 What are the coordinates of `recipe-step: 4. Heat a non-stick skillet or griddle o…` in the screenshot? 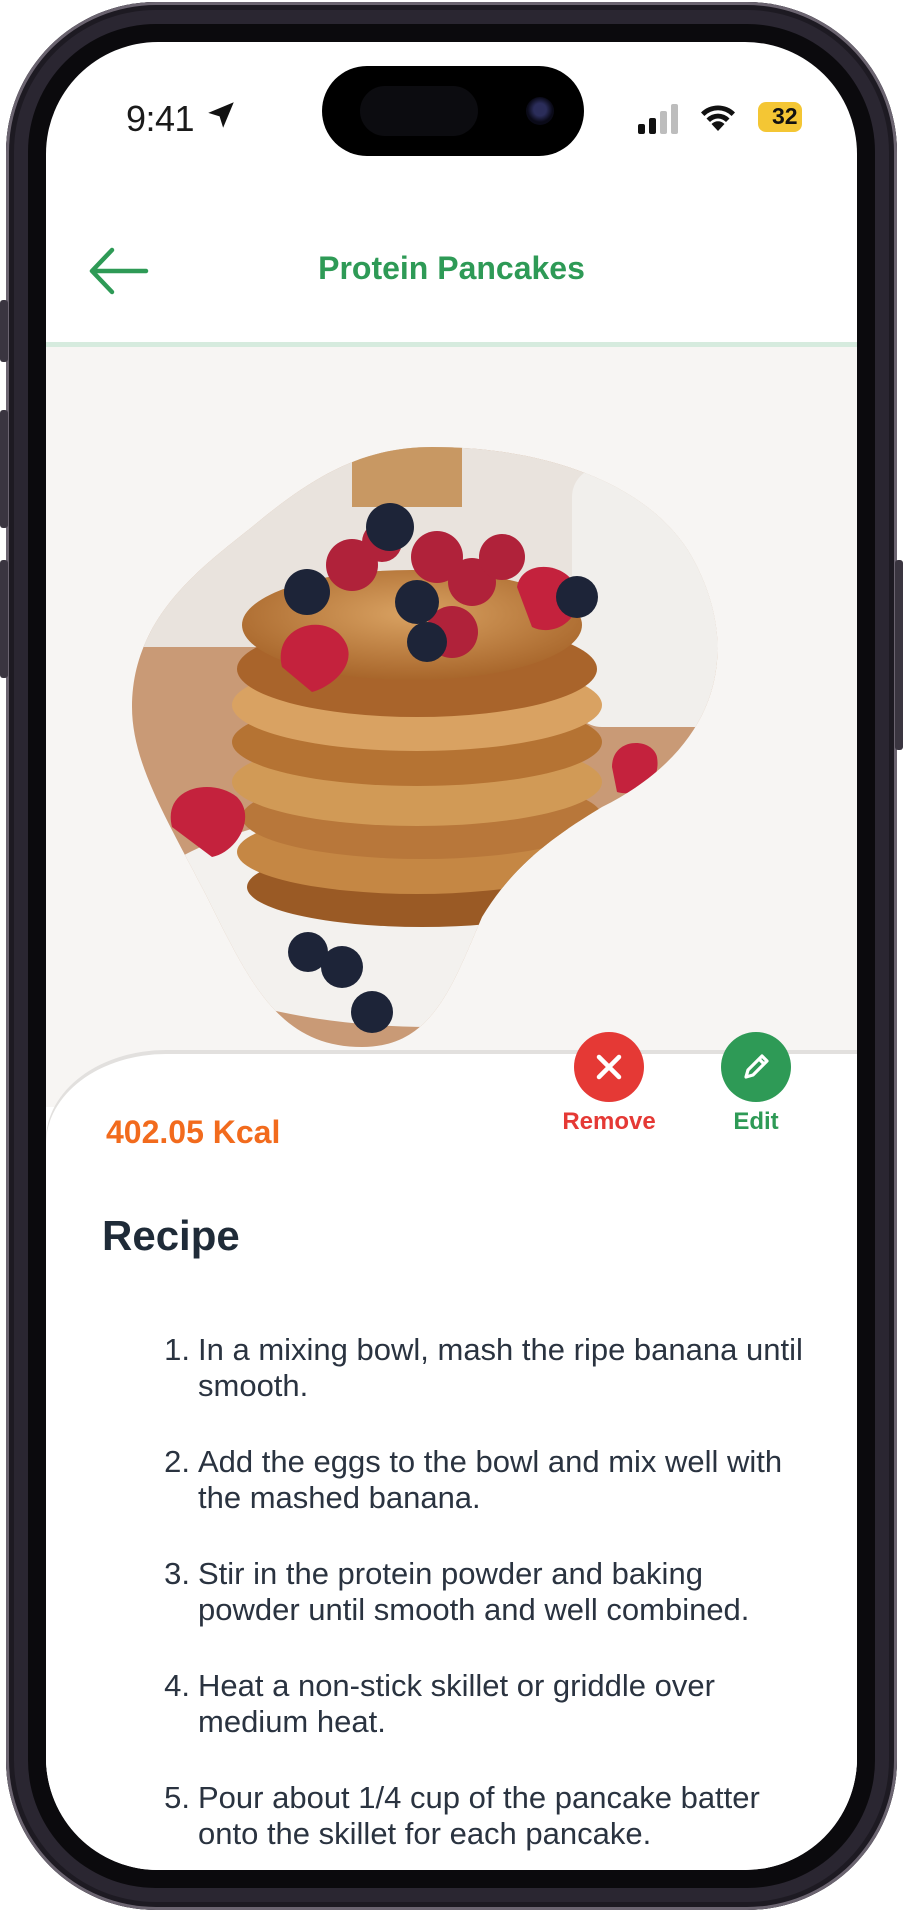 It's located at (456, 1704).